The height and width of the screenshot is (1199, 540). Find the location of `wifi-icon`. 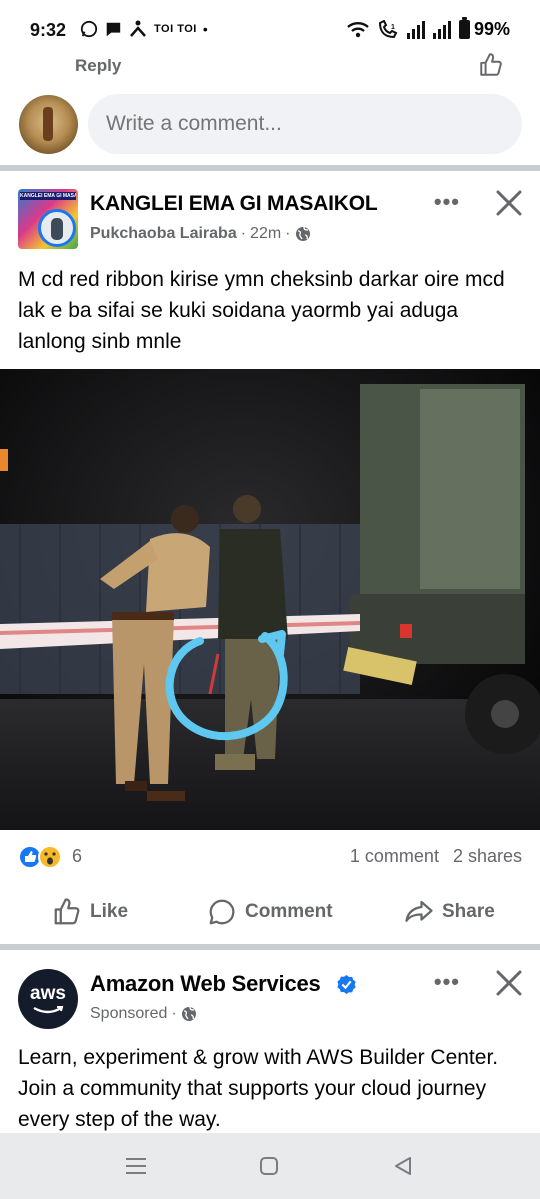

wifi-icon is located at coordinates (358, 29).